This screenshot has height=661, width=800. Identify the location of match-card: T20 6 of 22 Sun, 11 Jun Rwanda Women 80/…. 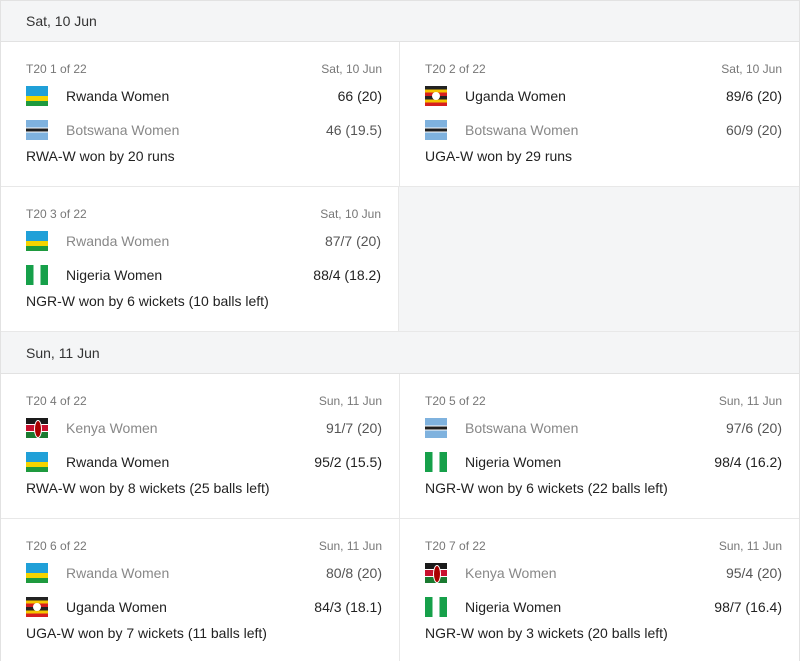
(200, 590).